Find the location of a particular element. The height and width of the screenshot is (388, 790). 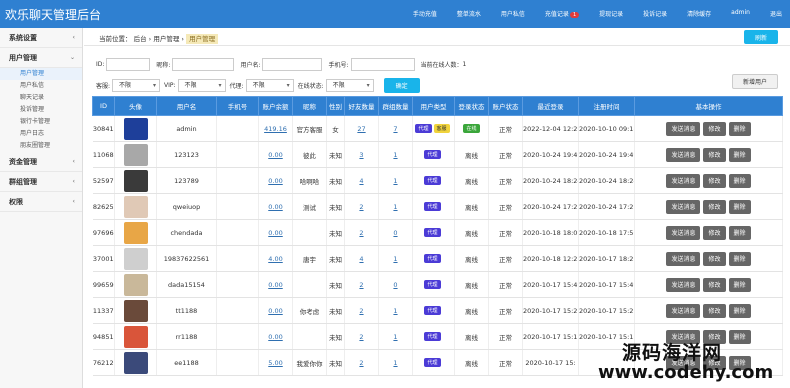

topnav-item: 投诉记录 is located at coordinates (650, 13).